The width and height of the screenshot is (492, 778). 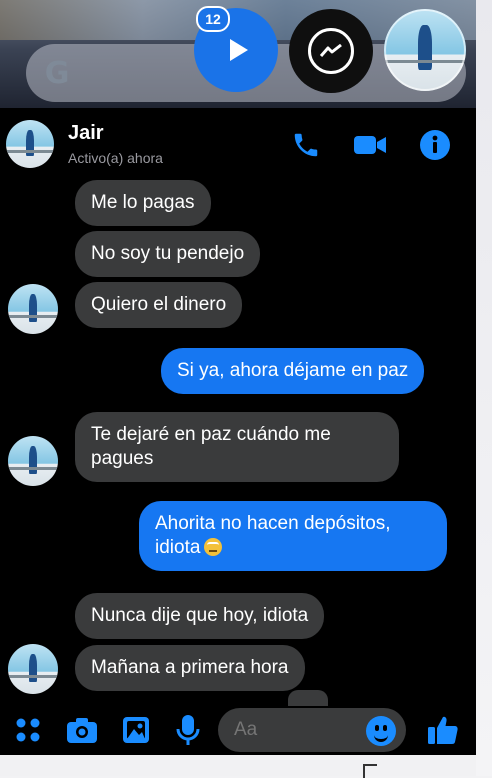 What do you see at coordinates (115, 158) in the screenshot?
I see `contact-status: Activo(a) ahora` at bounding box center [115, 158].